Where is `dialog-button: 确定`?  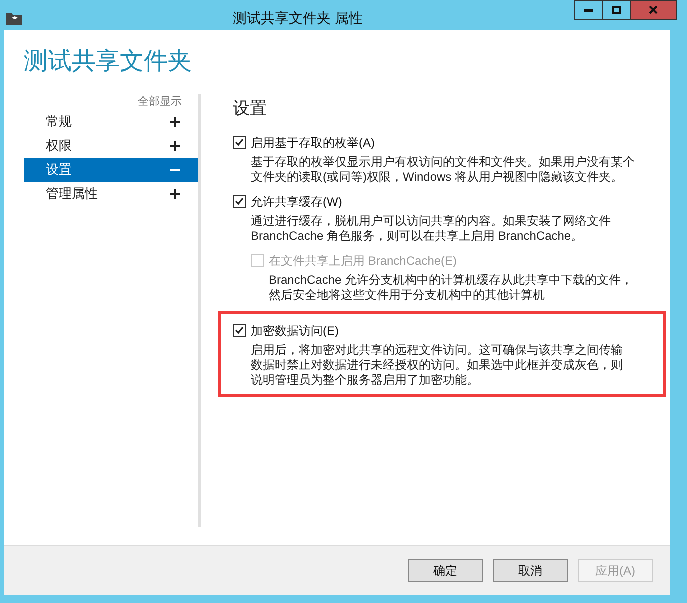 dialog-button: 确定 is located at coordinates (445, 570).